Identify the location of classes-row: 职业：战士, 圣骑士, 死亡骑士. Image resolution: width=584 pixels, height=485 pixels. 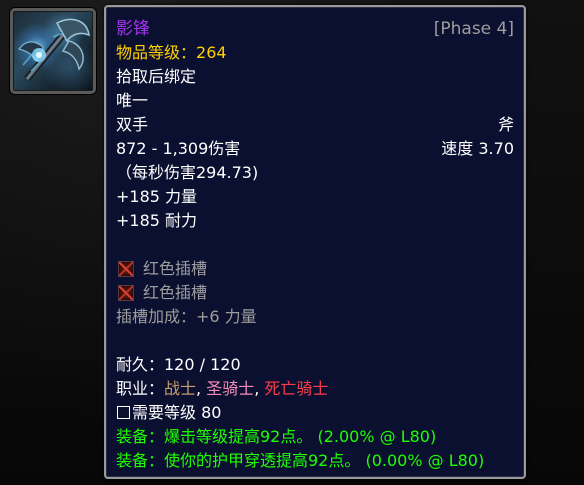
(315, 389).